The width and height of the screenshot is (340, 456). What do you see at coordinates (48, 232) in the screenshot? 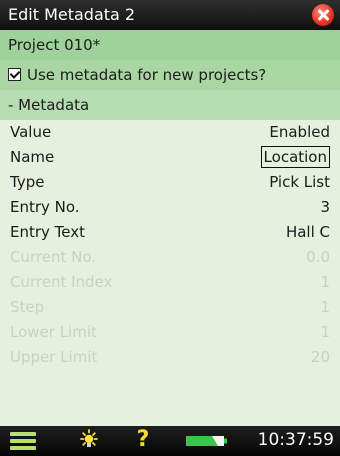
I see `row-label: Entry Text` at bounding box center [48, 232].